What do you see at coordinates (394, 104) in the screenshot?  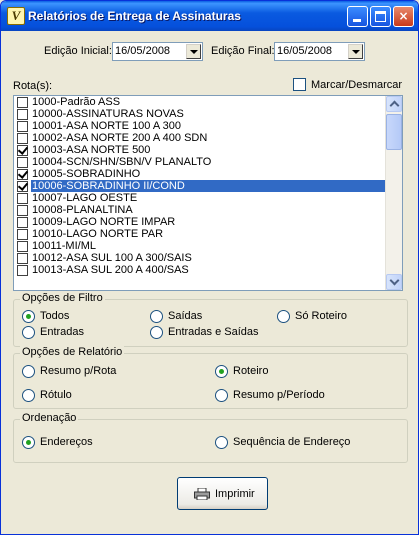 I see `scroll-up-button` at bounding box center [394, 104].